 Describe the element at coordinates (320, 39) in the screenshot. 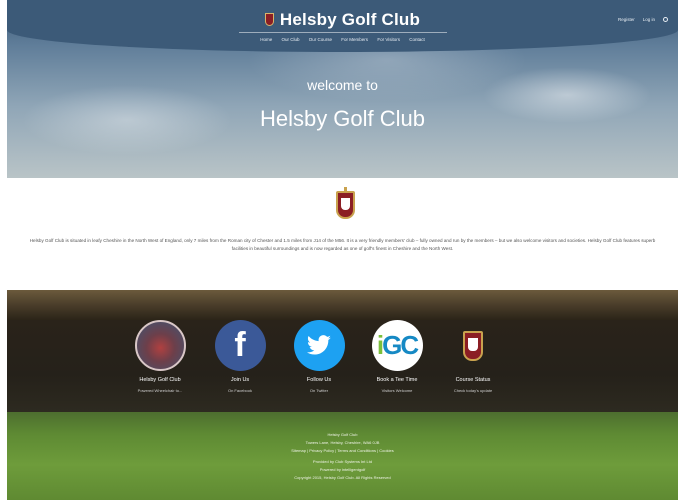

I see `nav-item-our-course: Our Course` at that location.